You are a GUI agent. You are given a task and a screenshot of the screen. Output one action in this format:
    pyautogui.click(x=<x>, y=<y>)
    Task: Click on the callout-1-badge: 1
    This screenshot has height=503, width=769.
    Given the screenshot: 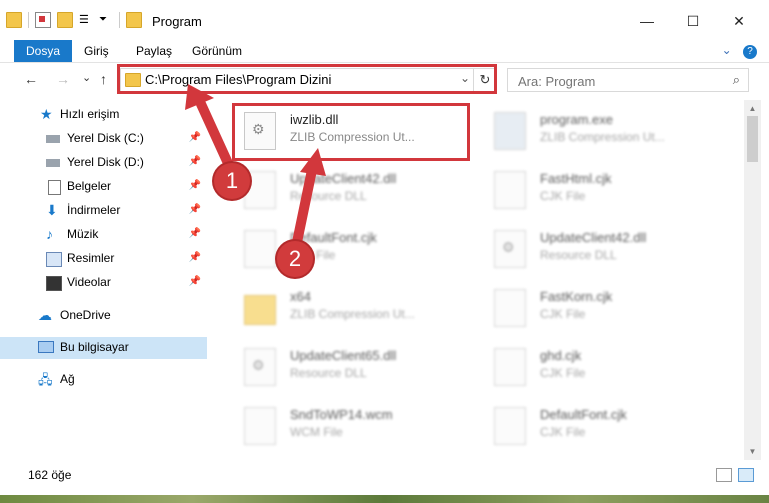 What is the action you would take?
    pyautogui.click(x=232, y=181)
    